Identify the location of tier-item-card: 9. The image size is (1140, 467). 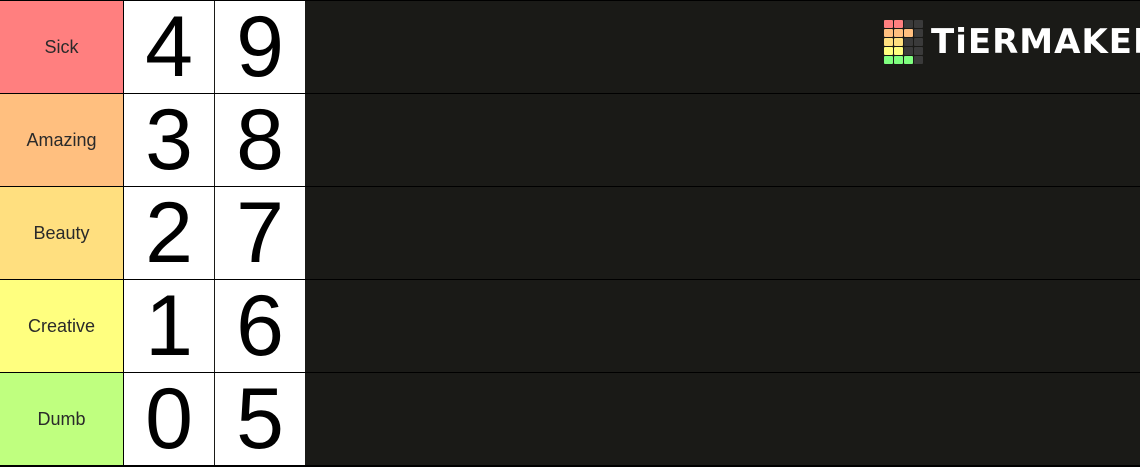
(260, 47).